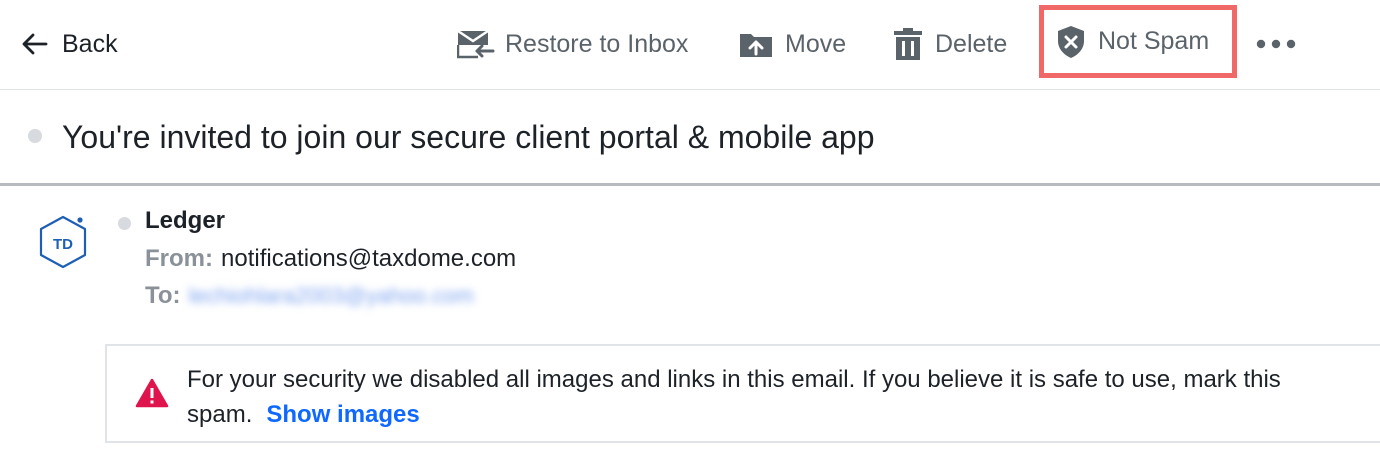 This screenshot has width=1380, height=468. What do you see at coordinates (179, 258) in the screenshot?
I see `from-label: From:` at bounding box center [179, 258].